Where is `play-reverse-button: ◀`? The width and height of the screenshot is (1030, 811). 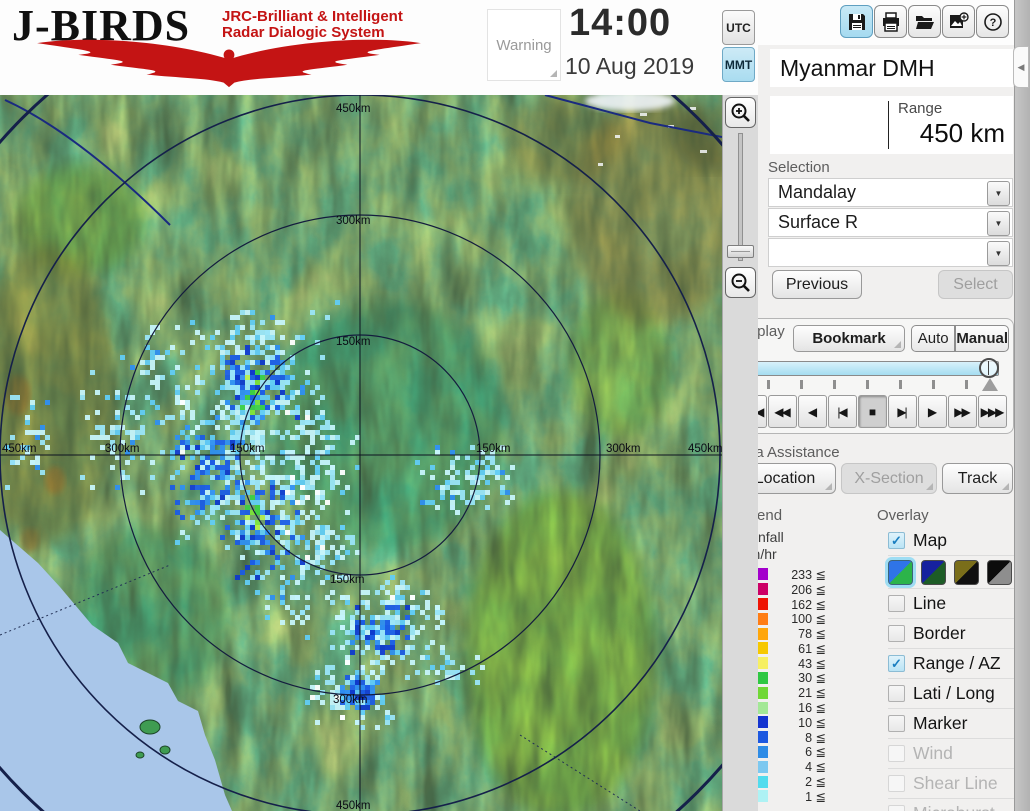 play-reverse-button: ◀ is located at coordinates (812, 411).